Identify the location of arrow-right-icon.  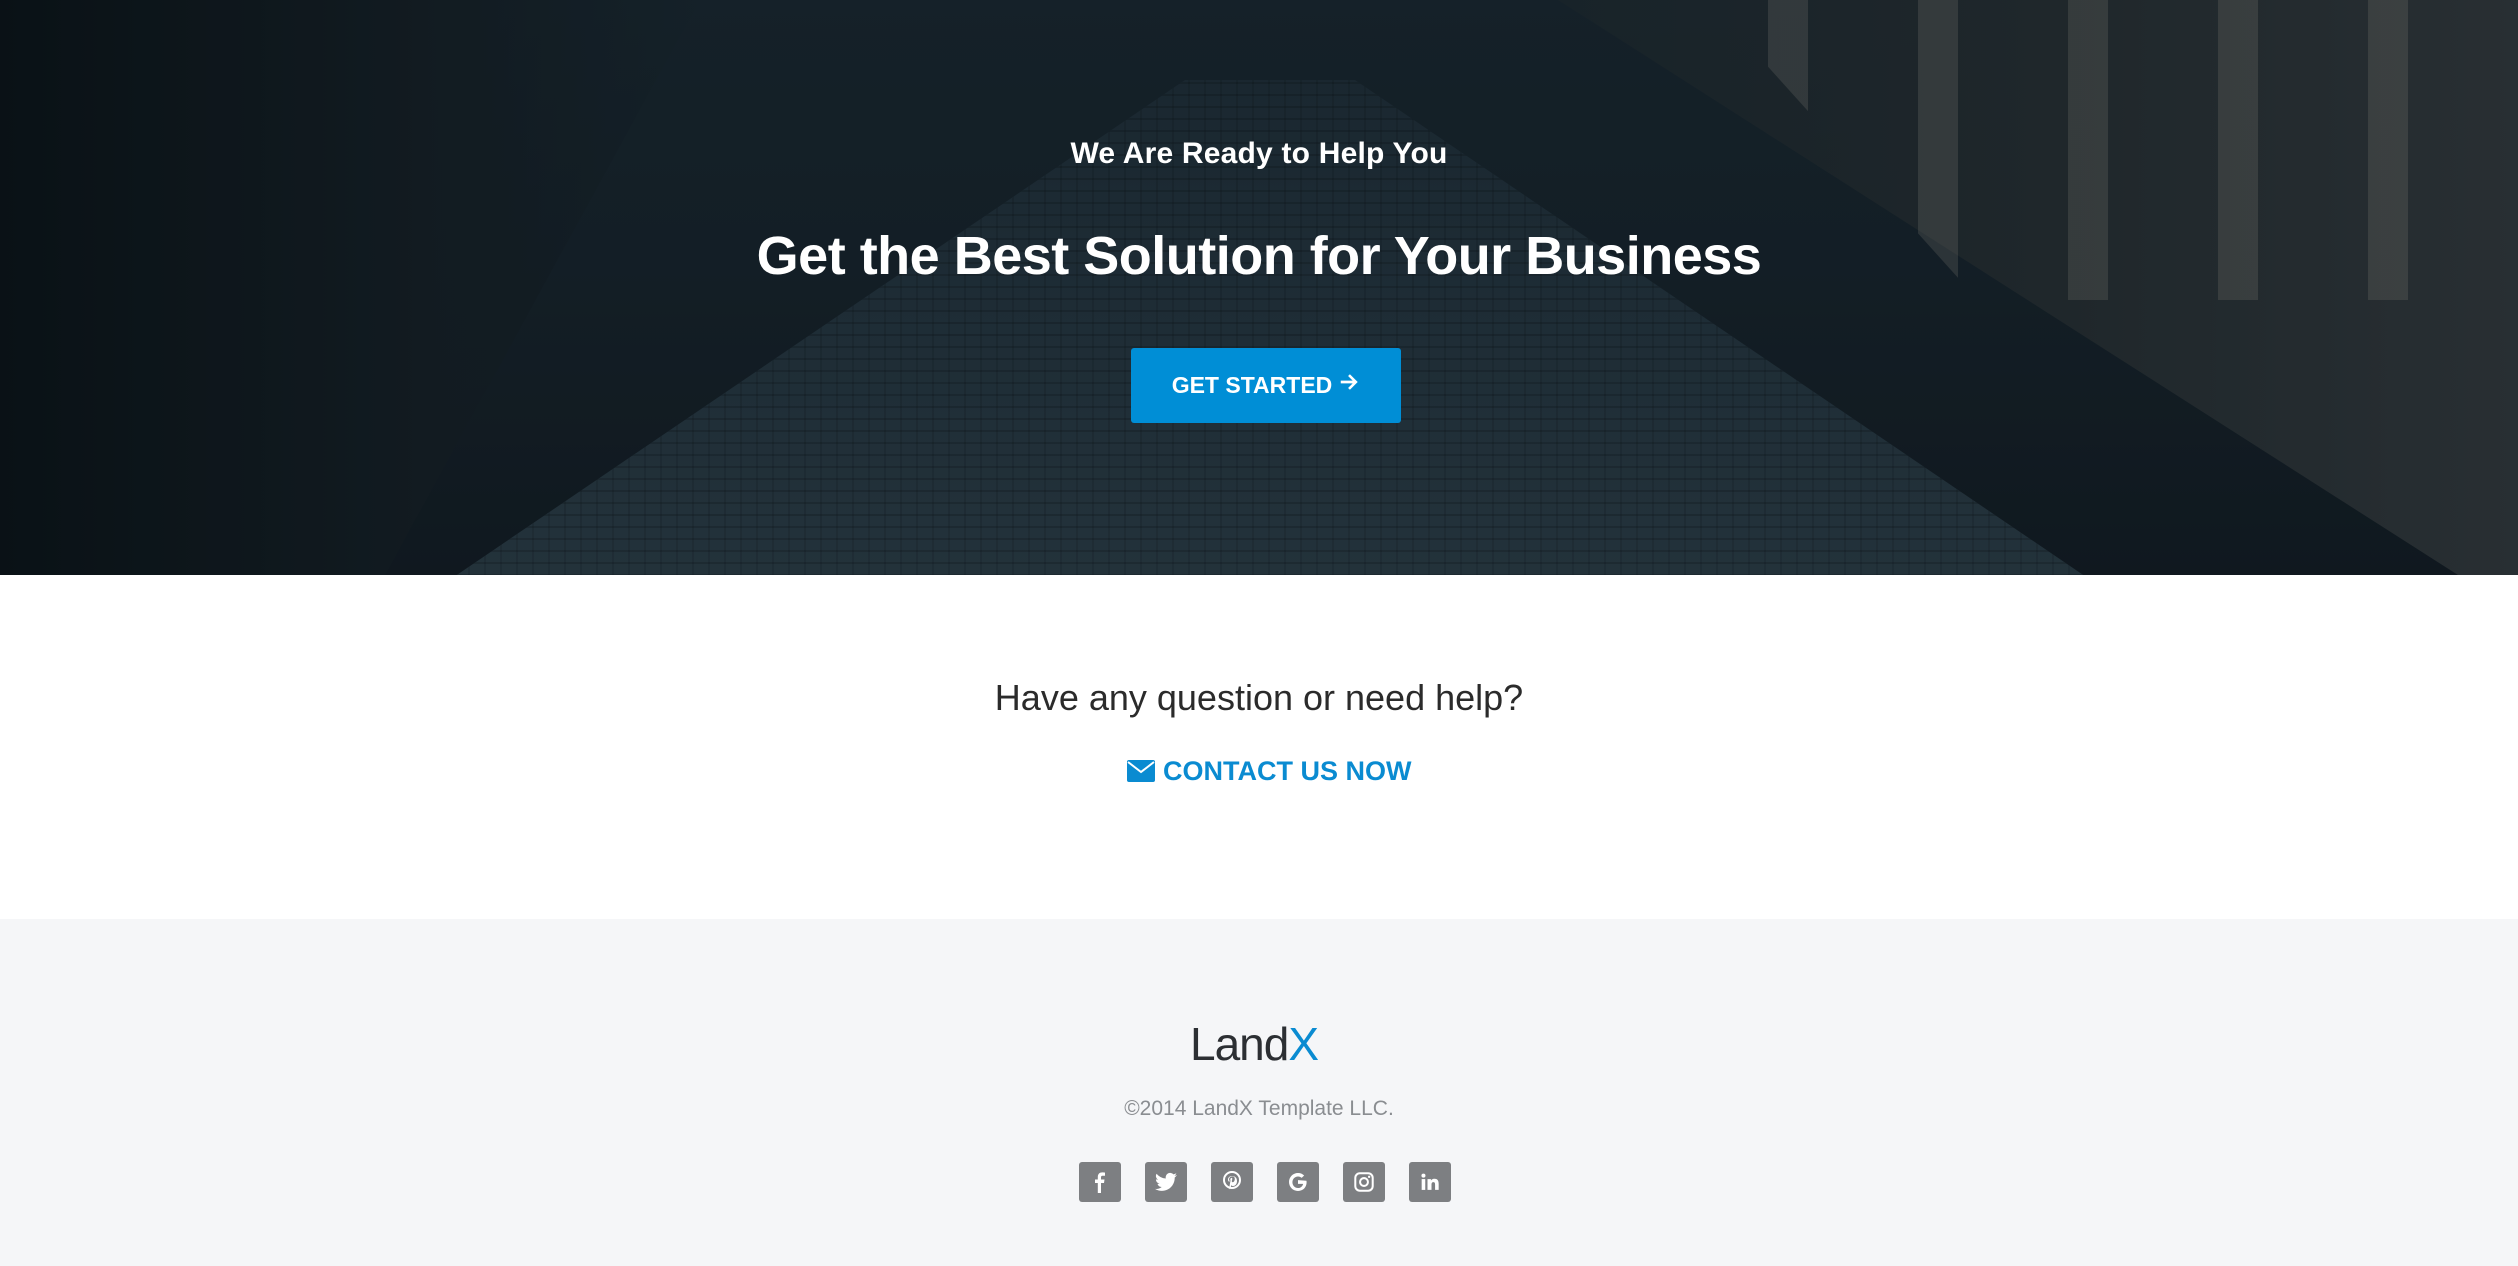
(1349, 385).